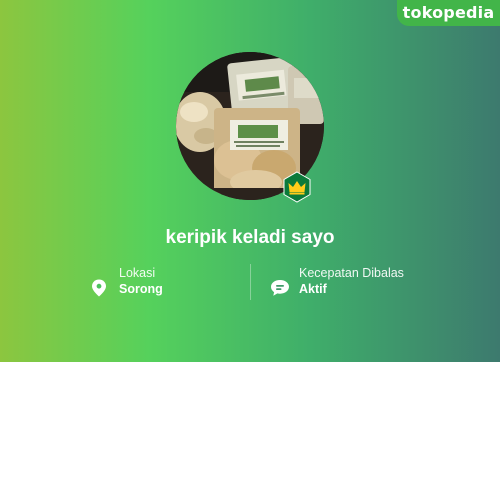 This screenshot has width=500, height=500. I want to click on crown-icon, so click(297, 187).